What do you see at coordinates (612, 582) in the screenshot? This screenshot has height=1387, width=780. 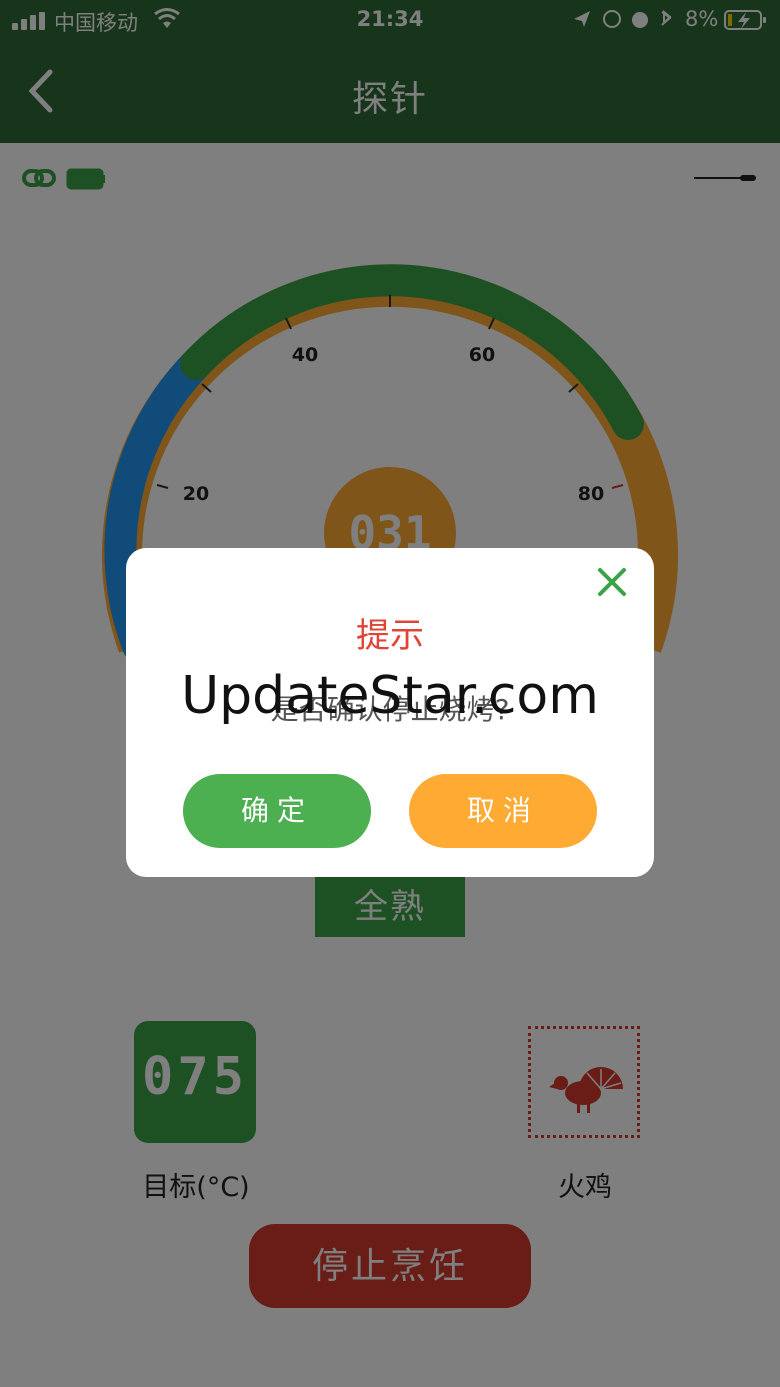 I see `close-icon` at bounding box center [612, 582].